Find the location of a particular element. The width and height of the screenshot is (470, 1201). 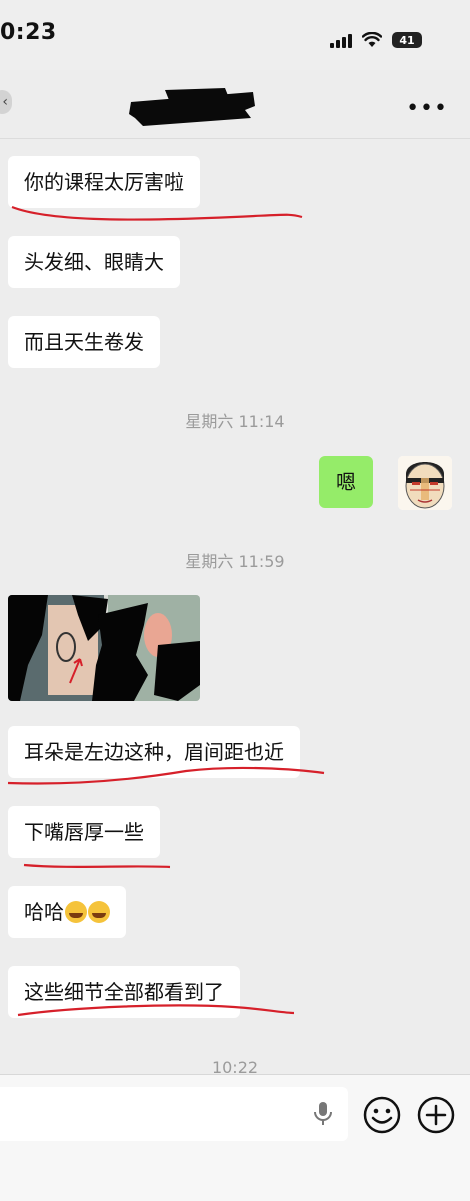

message-bubble: 头发细、眼睛大 is located at coordinates (94, 262).